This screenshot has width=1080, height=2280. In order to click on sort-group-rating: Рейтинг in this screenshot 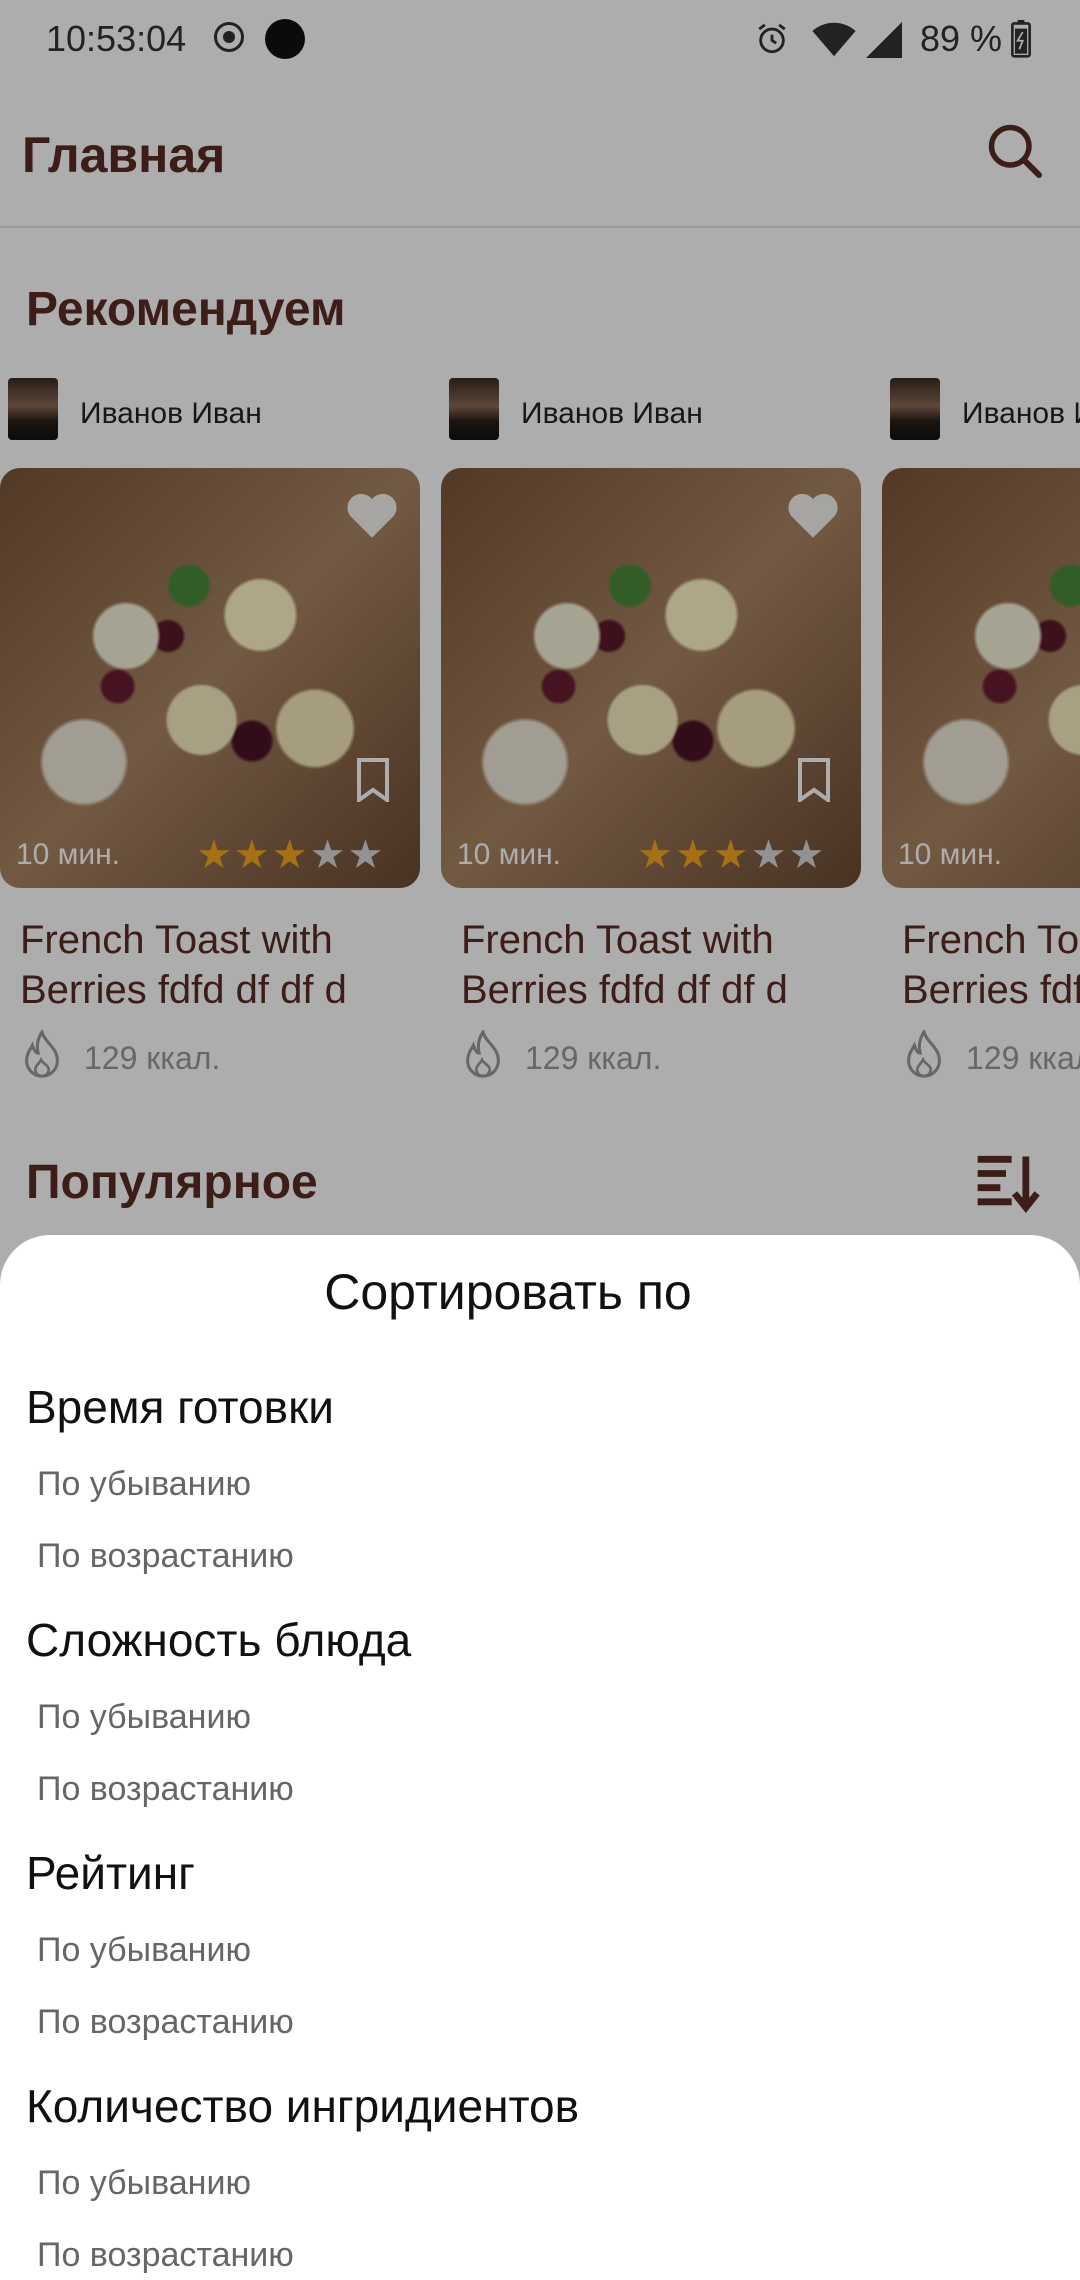, I will do `click(110, 1873)`.